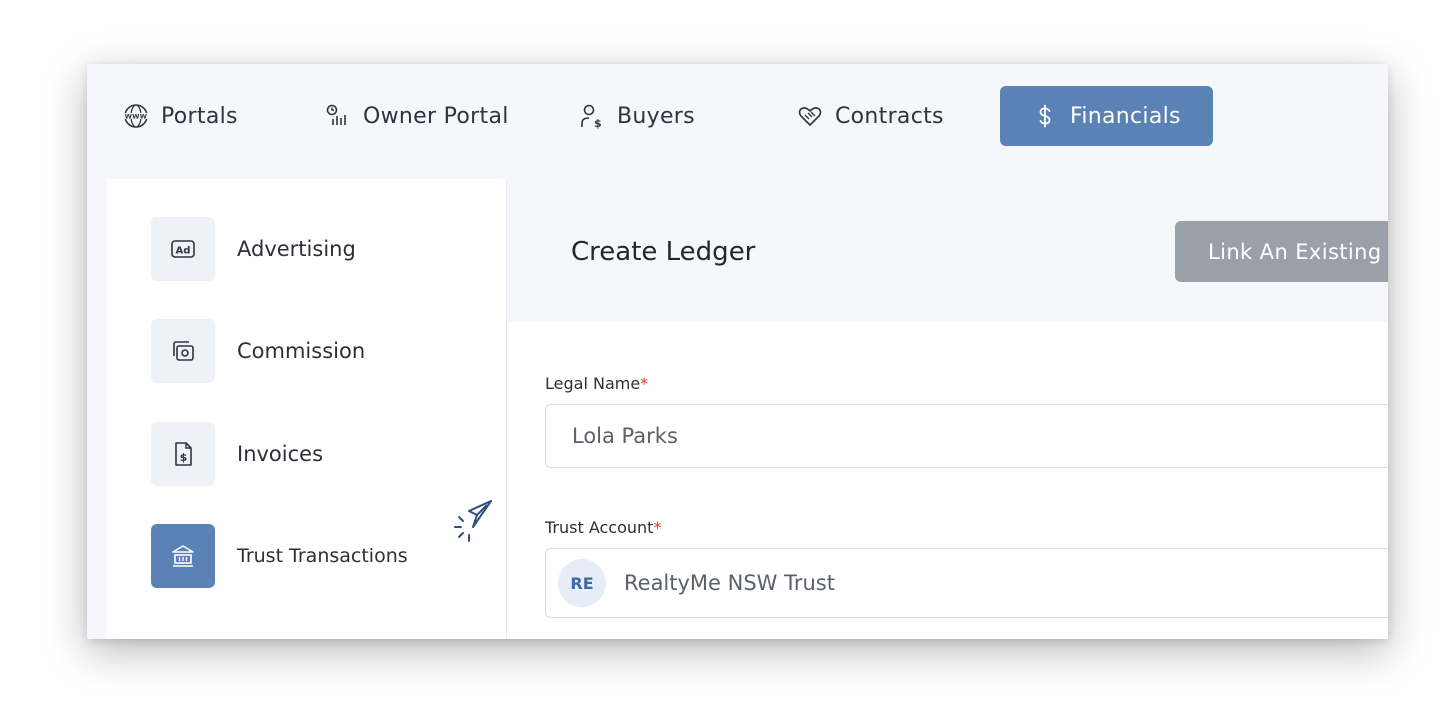  What do you see at coordinates (296, 249) in the screenshot?
I see `sidebar-item-label: Advertising` at bounding box center [296, 249].